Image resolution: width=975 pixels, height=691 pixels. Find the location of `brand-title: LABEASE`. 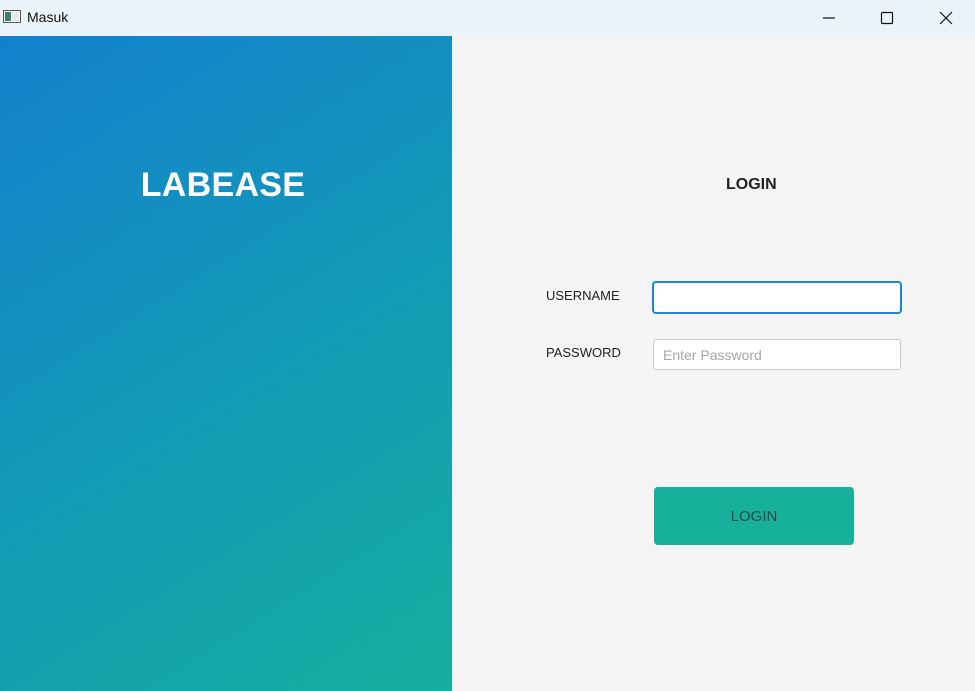

brand-title: LABEASE is located at coordinates (223, 185).